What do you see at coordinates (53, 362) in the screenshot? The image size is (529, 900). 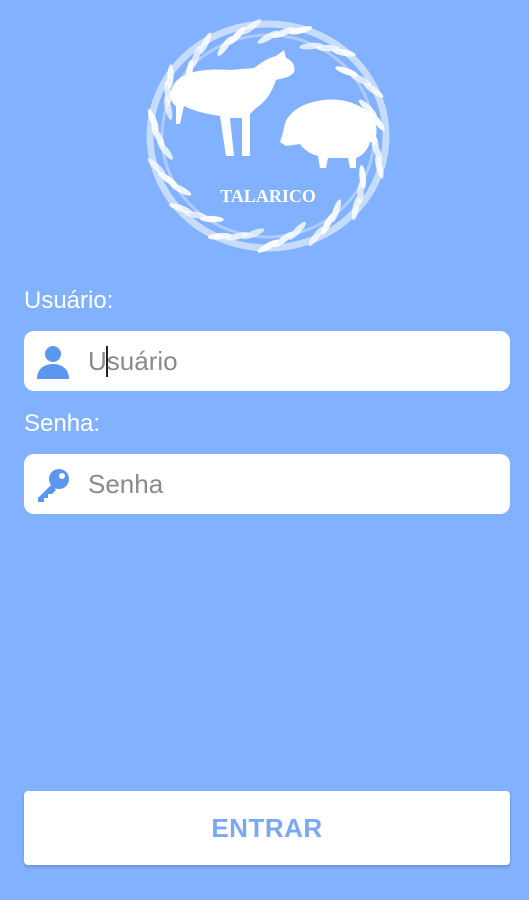 I see `user-icon` at bounding box center [53, 362].